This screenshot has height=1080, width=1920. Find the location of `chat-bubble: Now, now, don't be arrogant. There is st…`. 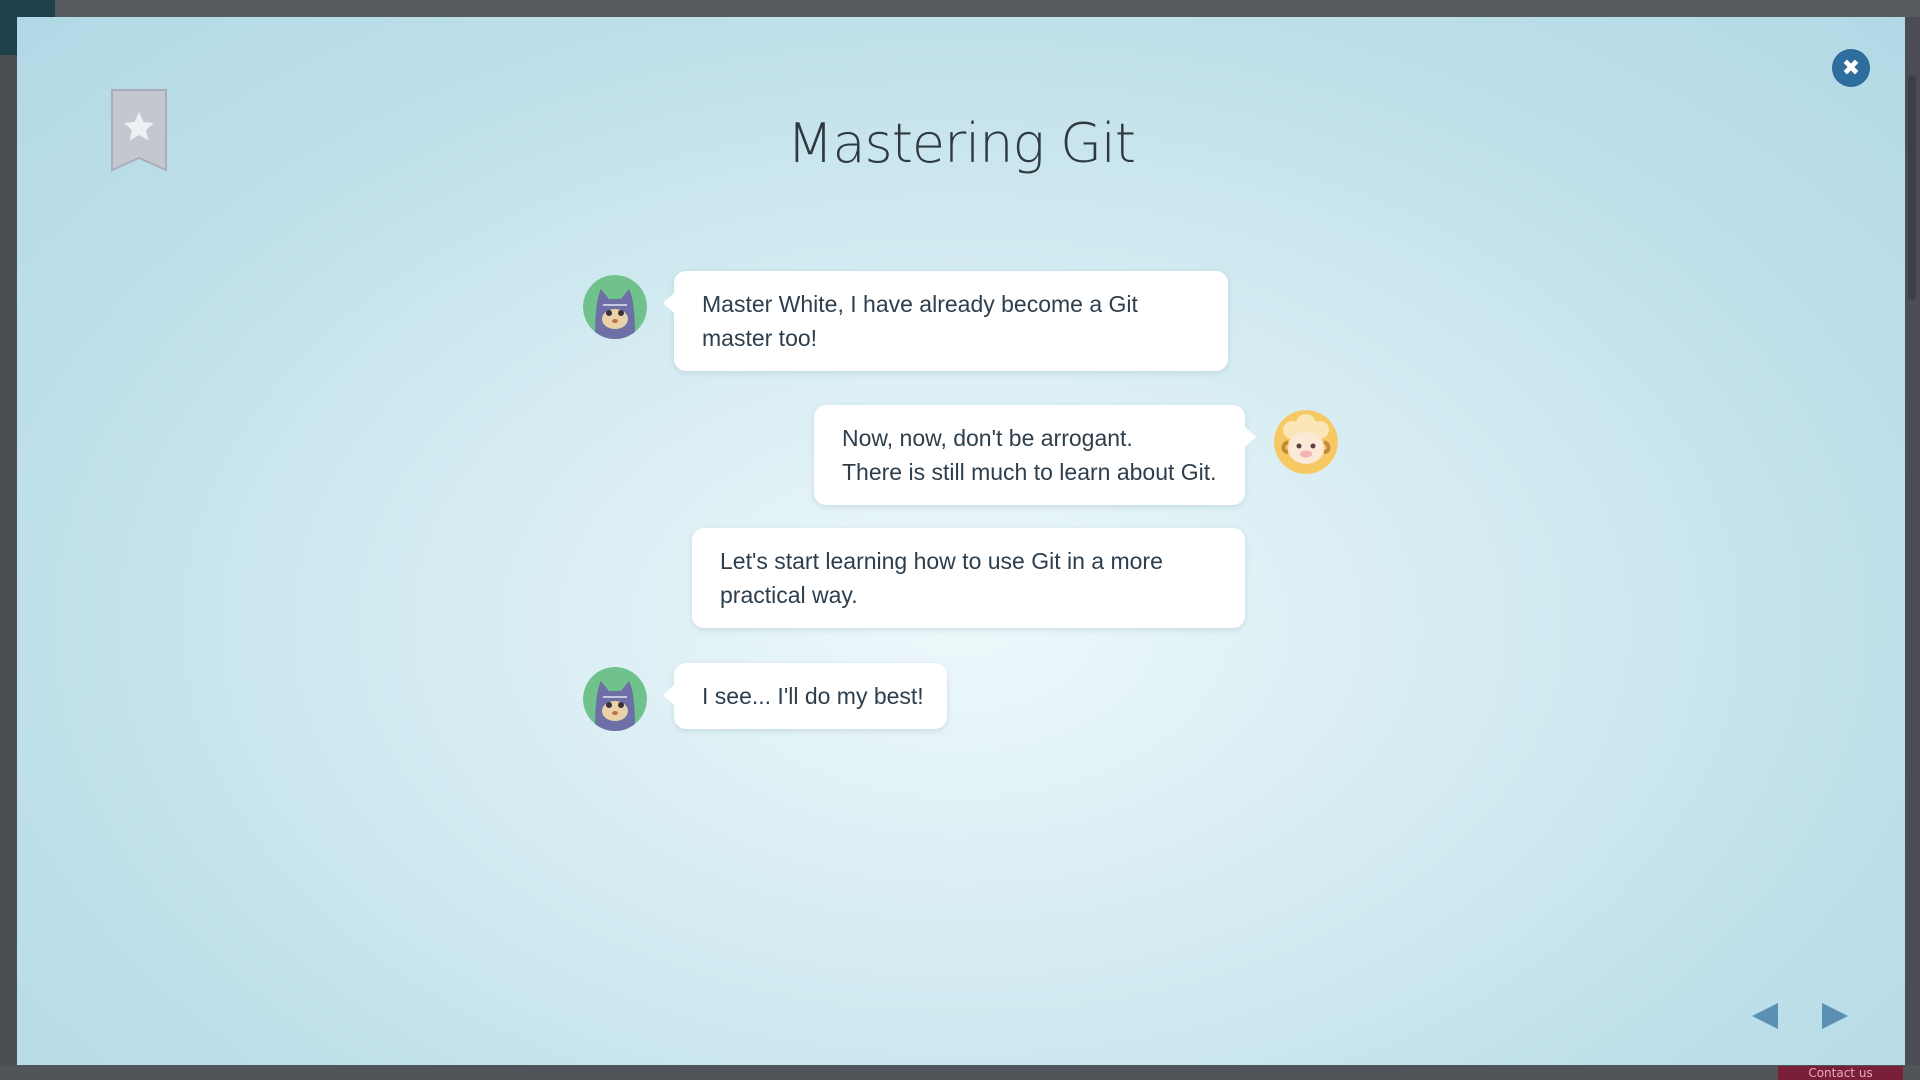

chat-bubble: Now, now, don't be arrogant. There is st… is located at coordinates (1035, 455).